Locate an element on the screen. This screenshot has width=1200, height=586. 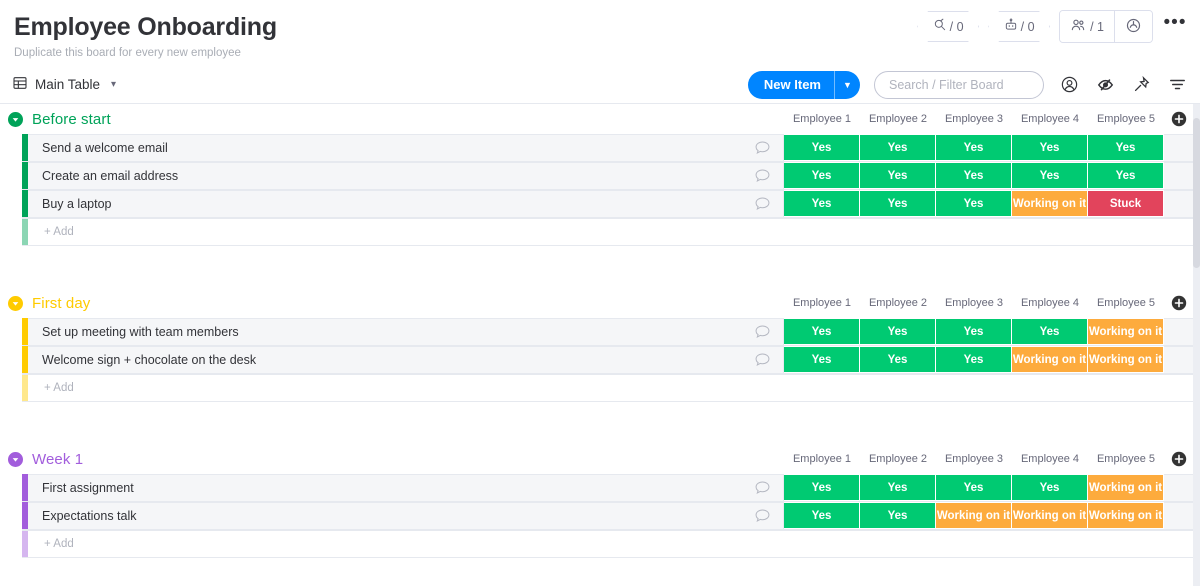
search-filter-box is located at coordinates (959, 84).